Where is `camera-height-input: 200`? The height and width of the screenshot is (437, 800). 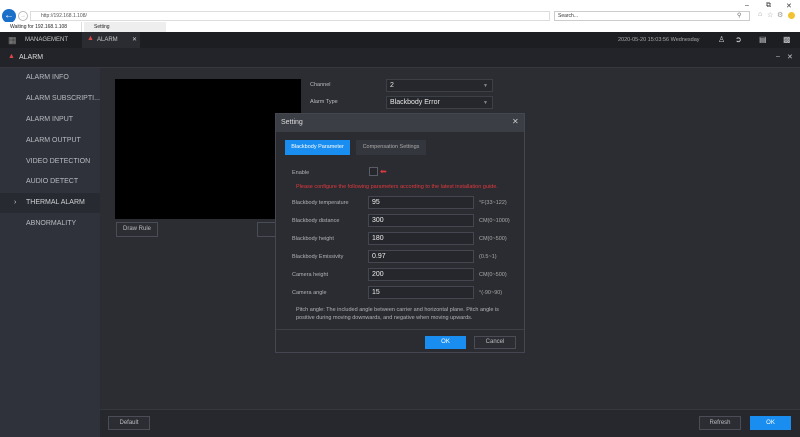
camera-height-input: 200 is located at coordinates (421, 274).